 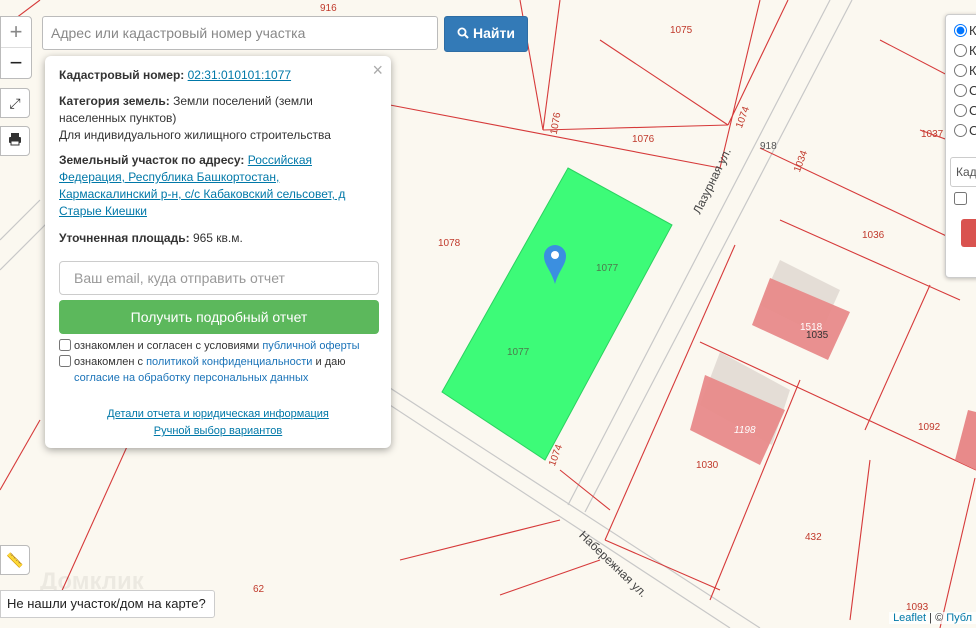 I want to click on ruler-icon: 📏, so click(x=15, y=560).